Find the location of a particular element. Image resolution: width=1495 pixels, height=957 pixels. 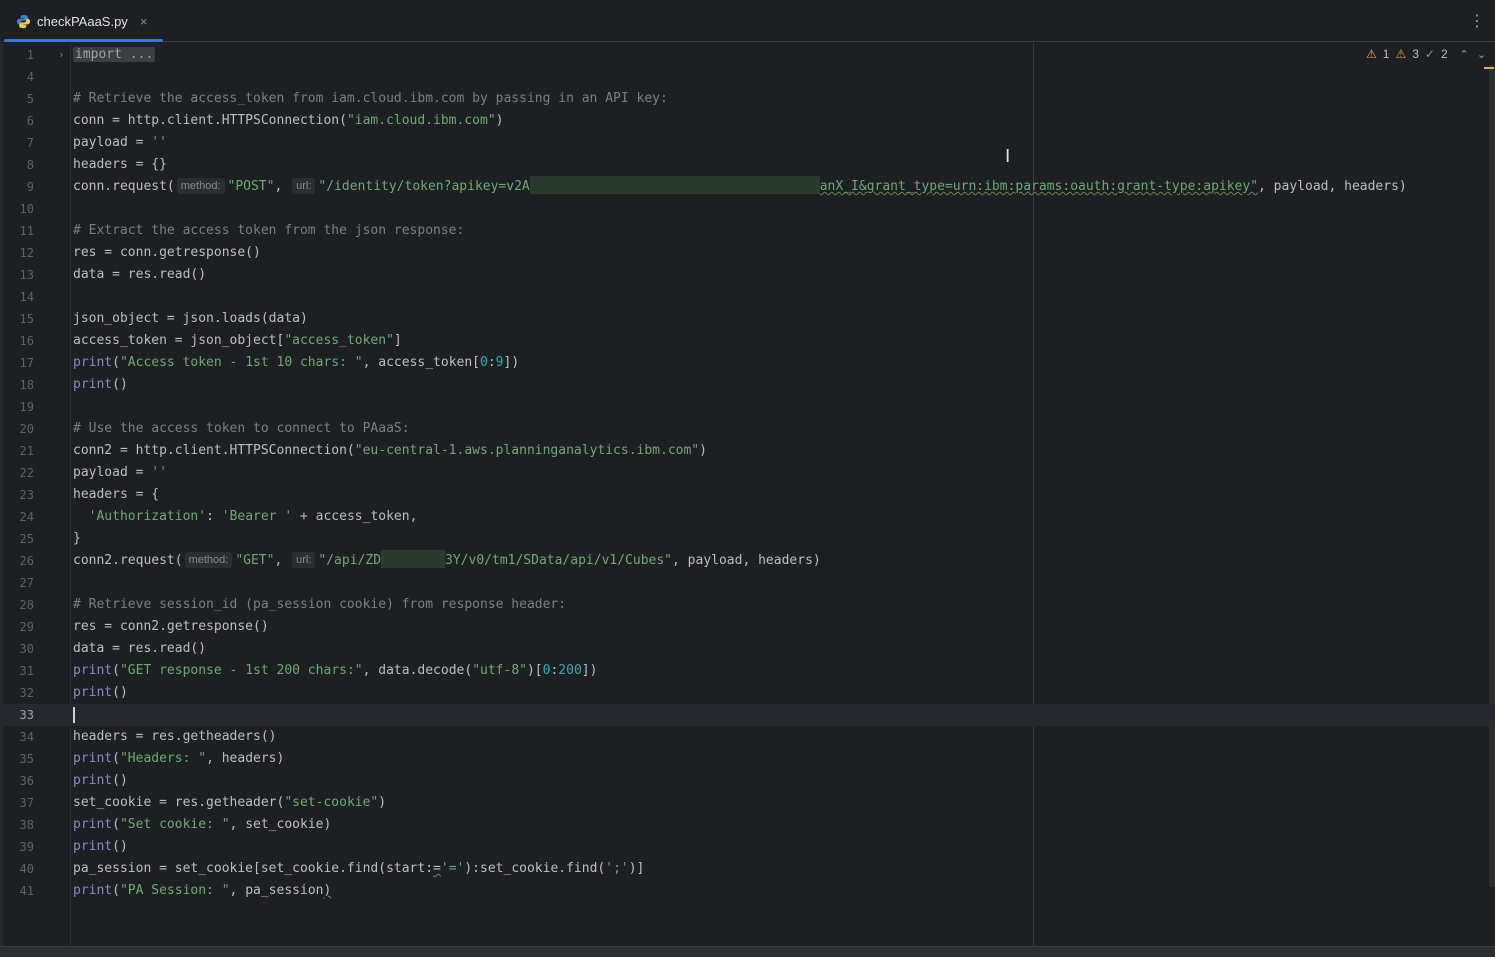

line-number: 39 is located at coordinates (26, 847).